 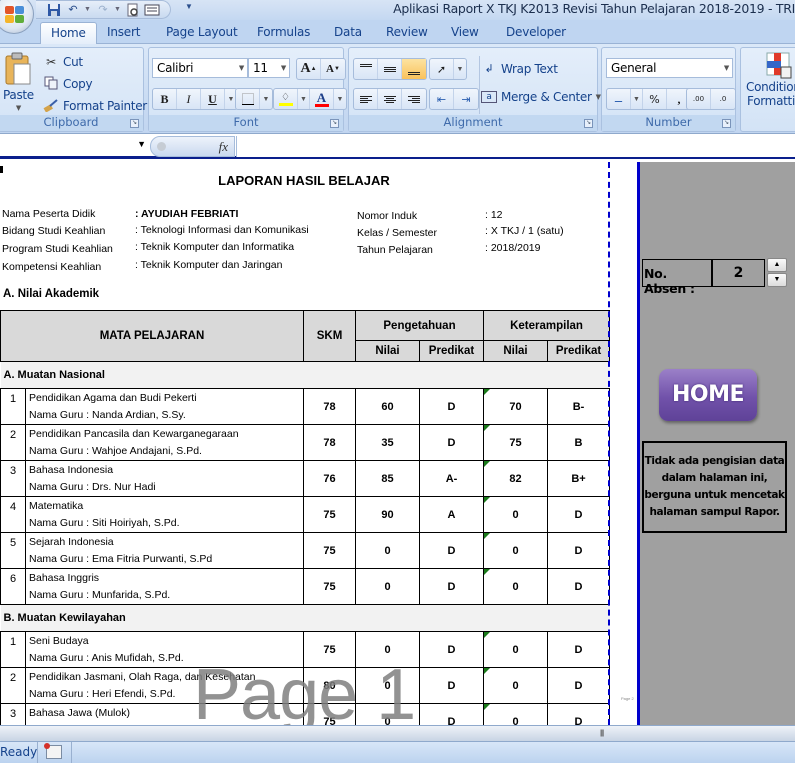 I want to click on tab-view: View, so click(x=465, y=32).